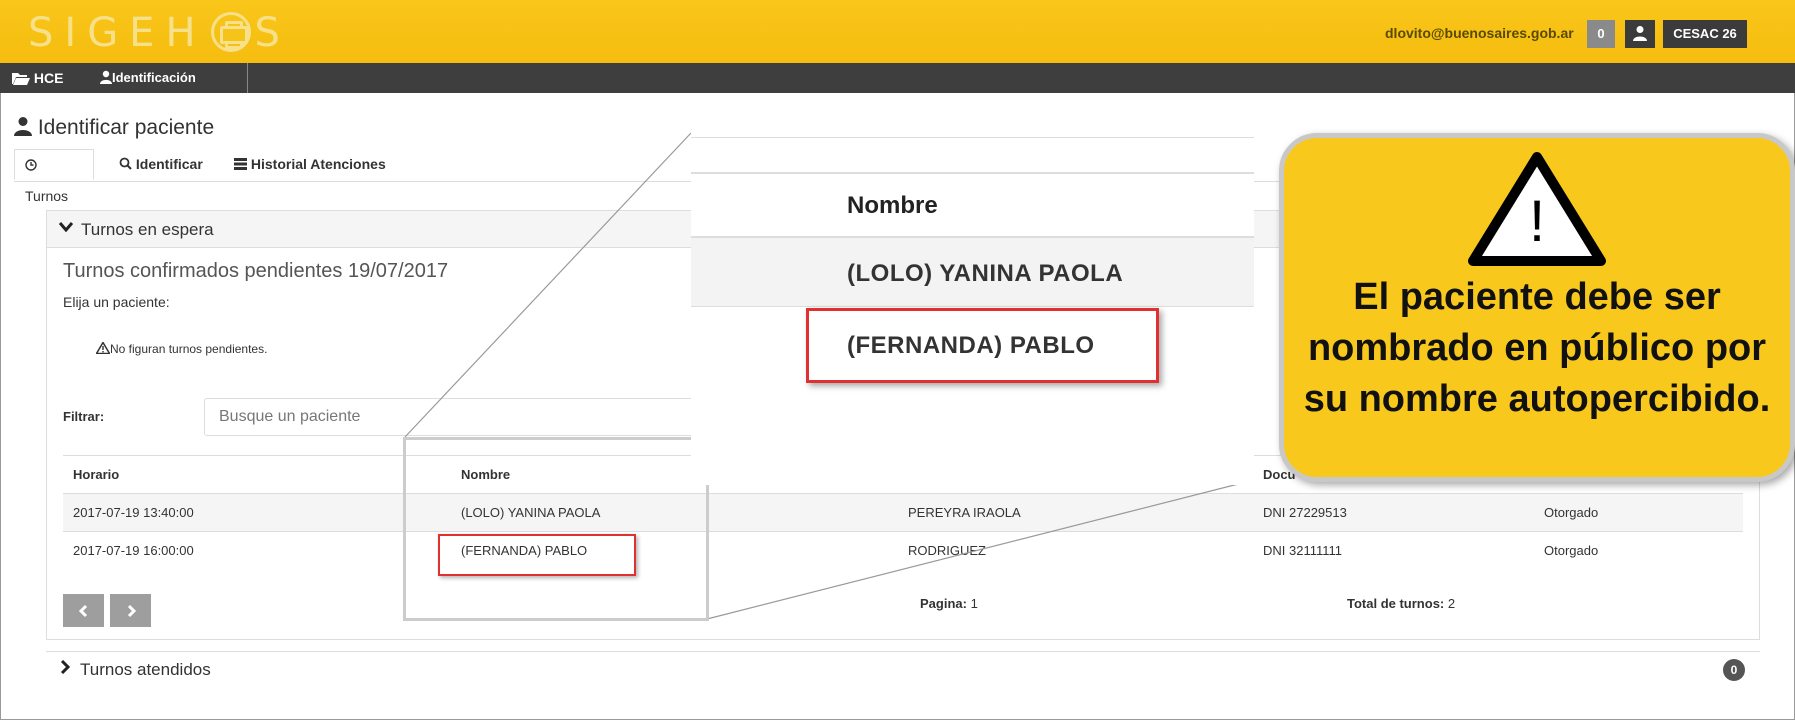  Describe the element at coordinates (169, 164) in the screenshot. I see `tab-identificar-label: Identificar` at that location.